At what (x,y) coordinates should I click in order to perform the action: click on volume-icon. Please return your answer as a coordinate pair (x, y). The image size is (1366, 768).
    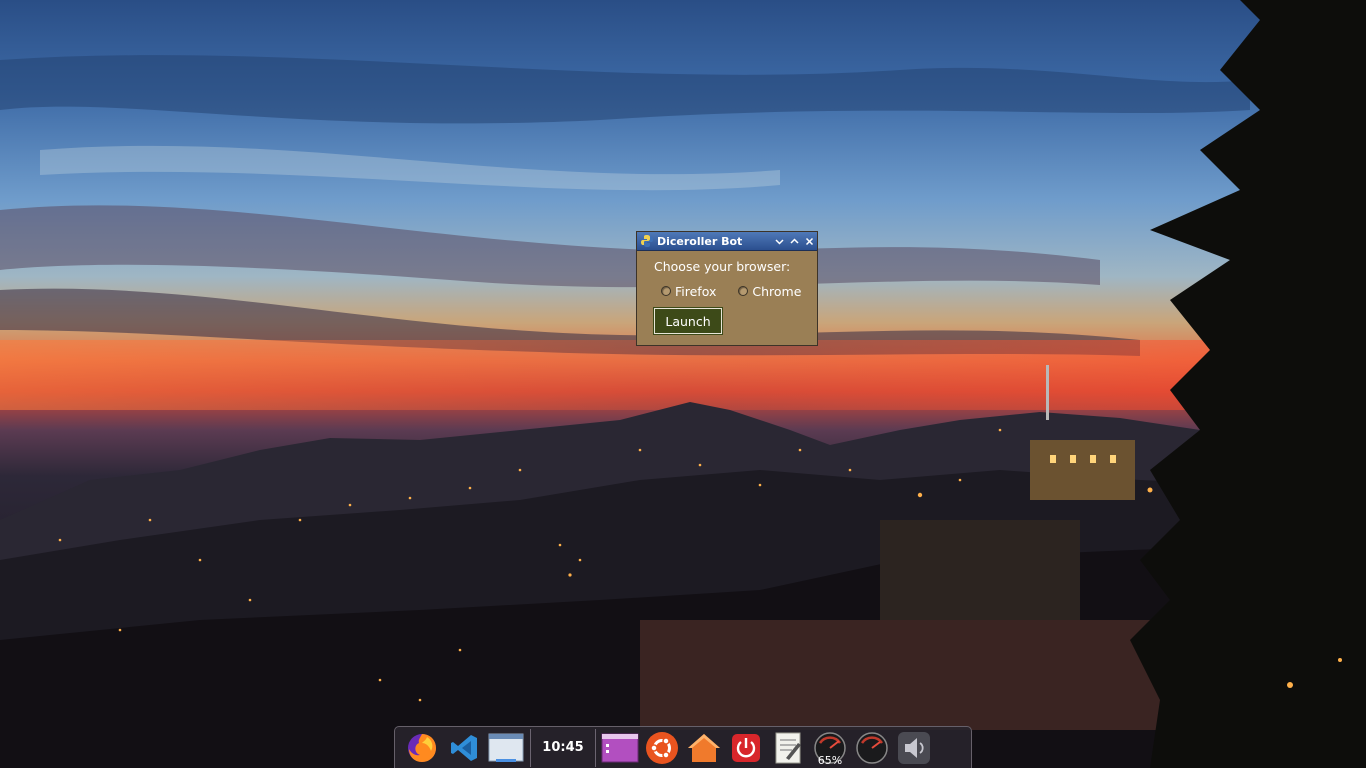
    Looking at the image, I should click on (914, 747).